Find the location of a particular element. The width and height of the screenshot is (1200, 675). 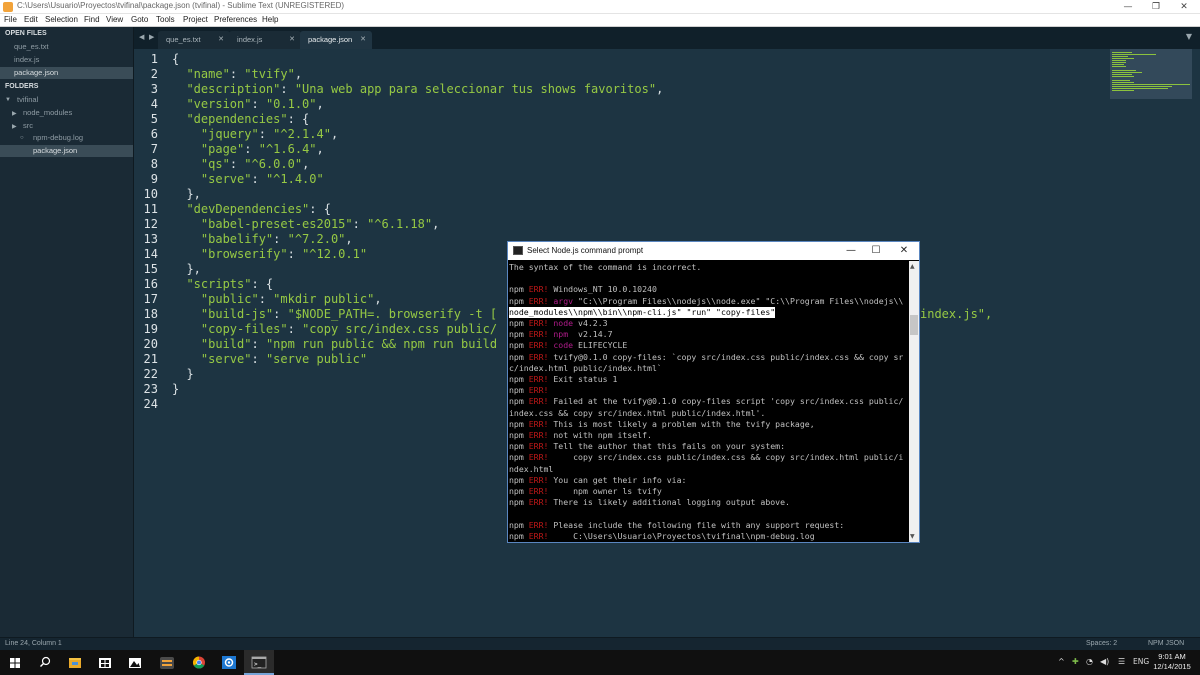

minimize-button: — is located at coordinates (1128, 7).